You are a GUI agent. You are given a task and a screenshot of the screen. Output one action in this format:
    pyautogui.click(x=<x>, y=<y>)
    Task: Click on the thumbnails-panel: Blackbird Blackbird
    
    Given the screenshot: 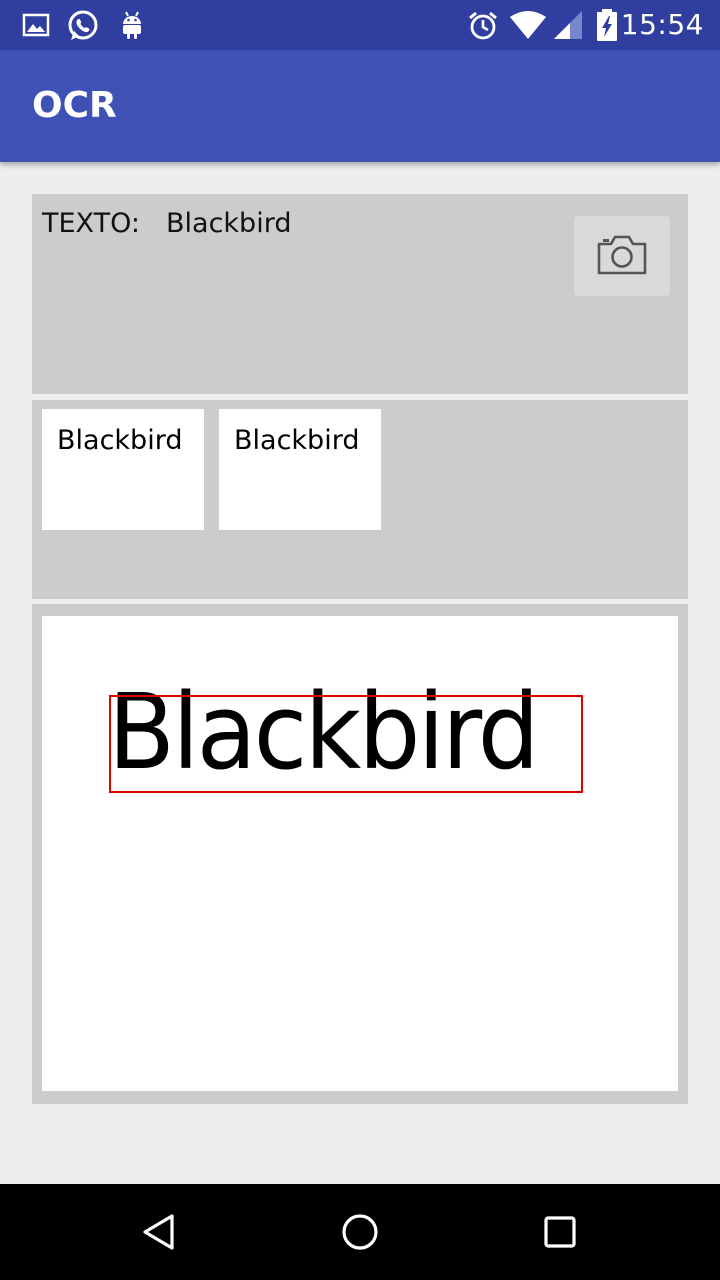 What is the action you would take?
    pyautogui.click(x=360, y=499)
    